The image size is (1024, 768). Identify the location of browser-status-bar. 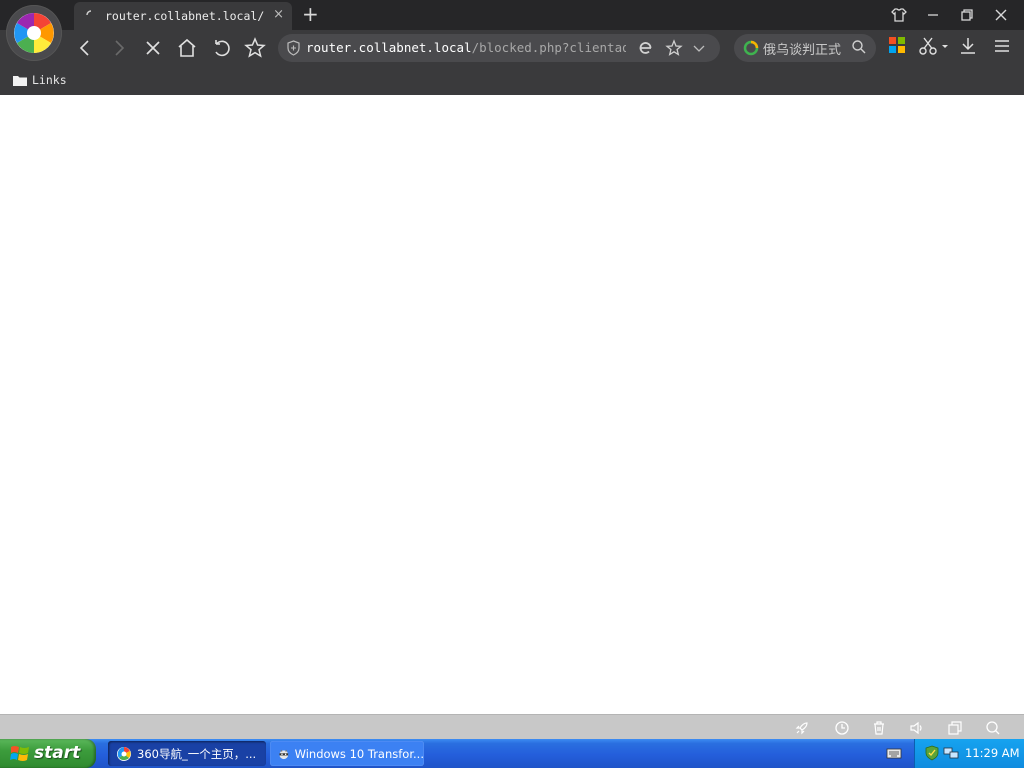
(512, 727).